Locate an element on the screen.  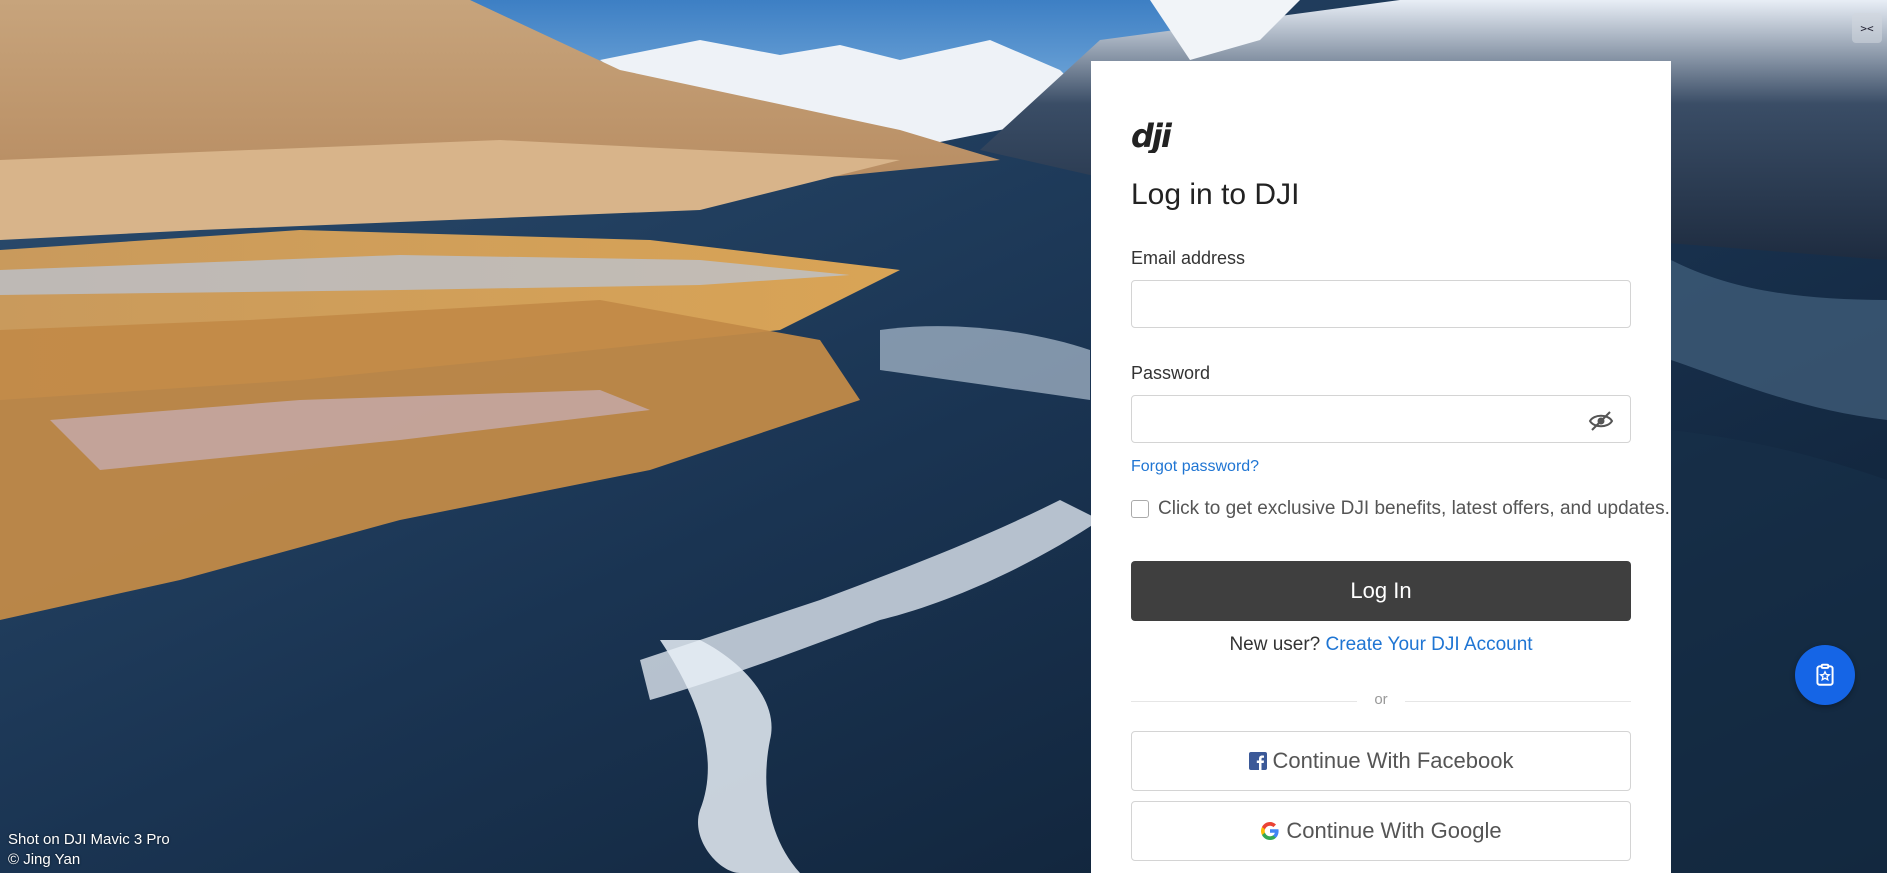
divider-line-right is located at coordinates (1518, 701).